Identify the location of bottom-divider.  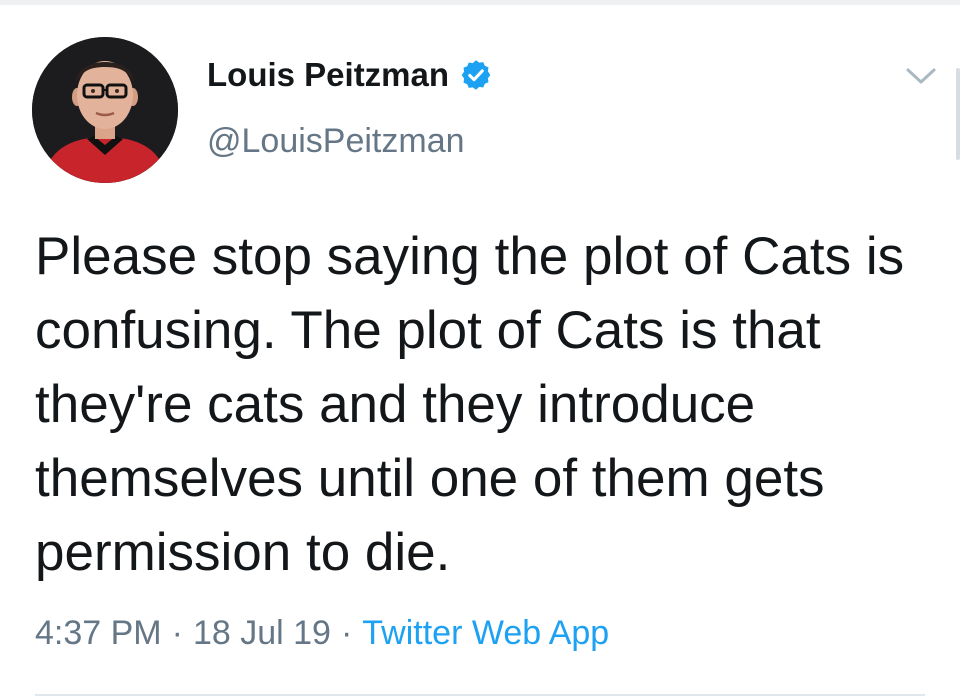
(480, 695).